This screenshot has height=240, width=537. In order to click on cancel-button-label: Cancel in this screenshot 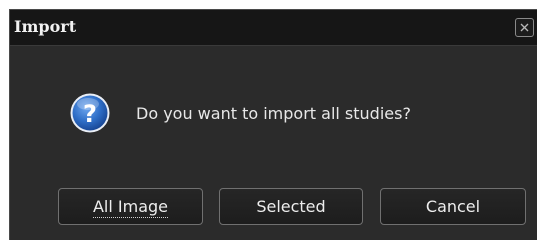, I will do `click(453, 206)`.